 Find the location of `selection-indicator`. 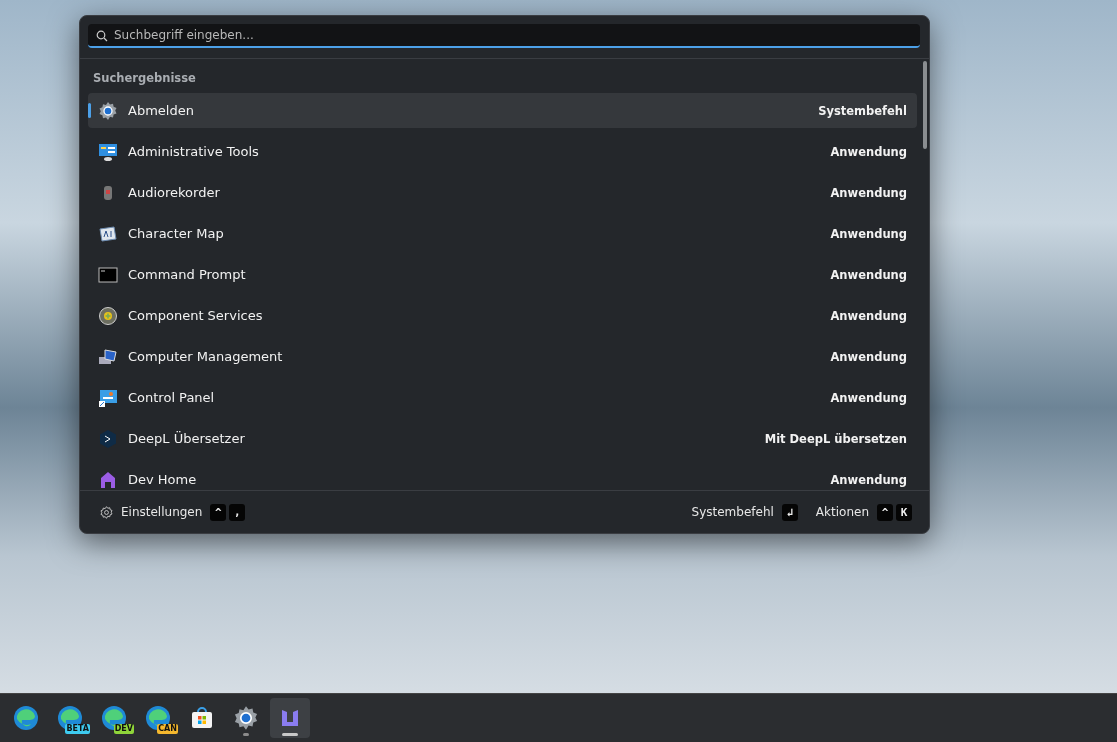

selection-indicator is located at coordinates (89, 110).